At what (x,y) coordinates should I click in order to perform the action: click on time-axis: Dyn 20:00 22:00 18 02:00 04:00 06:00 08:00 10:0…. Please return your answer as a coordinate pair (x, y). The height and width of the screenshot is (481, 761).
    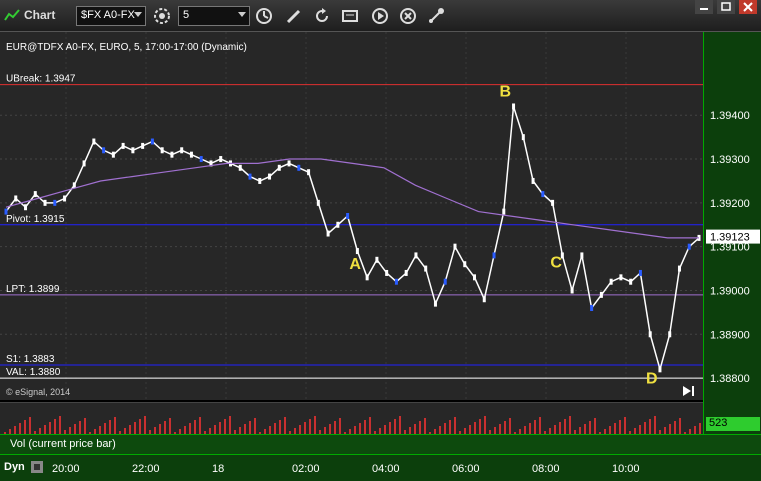
    Looking at the image, I should click on (380, 467).